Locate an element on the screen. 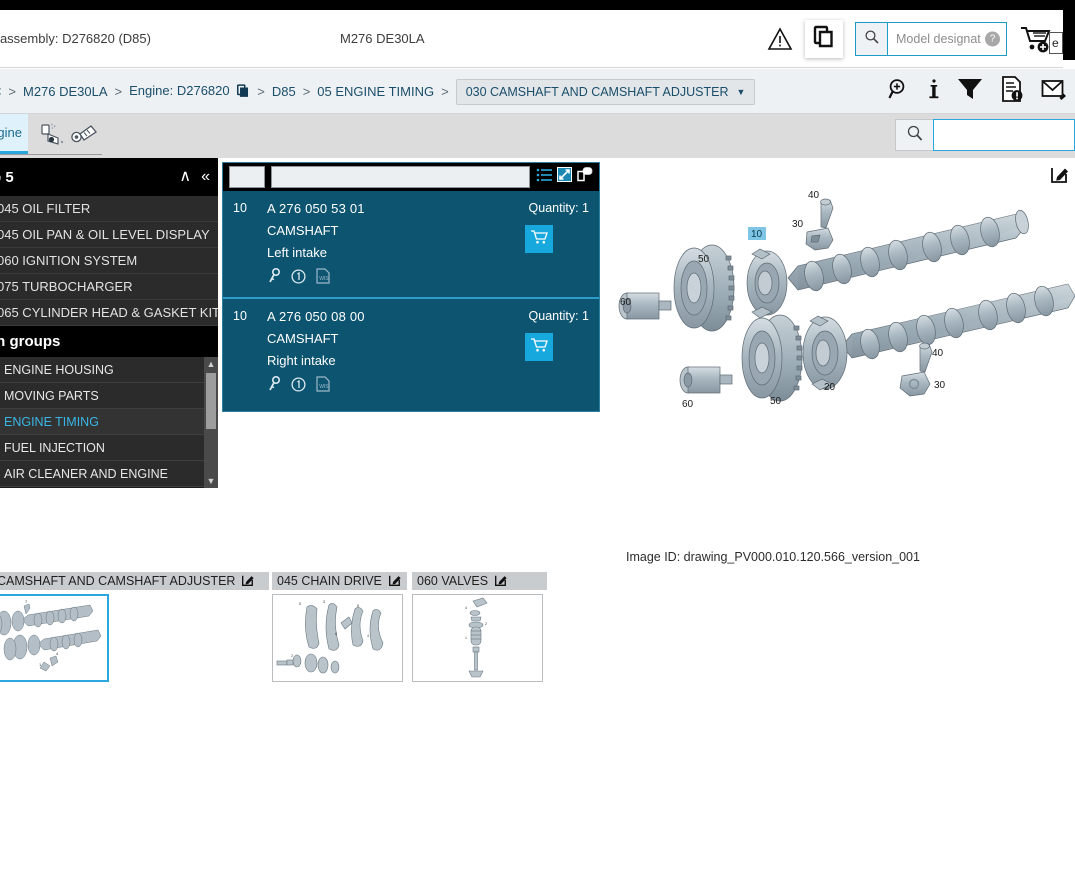  part-row-icons: WIS is located at coordinates (433, 278).